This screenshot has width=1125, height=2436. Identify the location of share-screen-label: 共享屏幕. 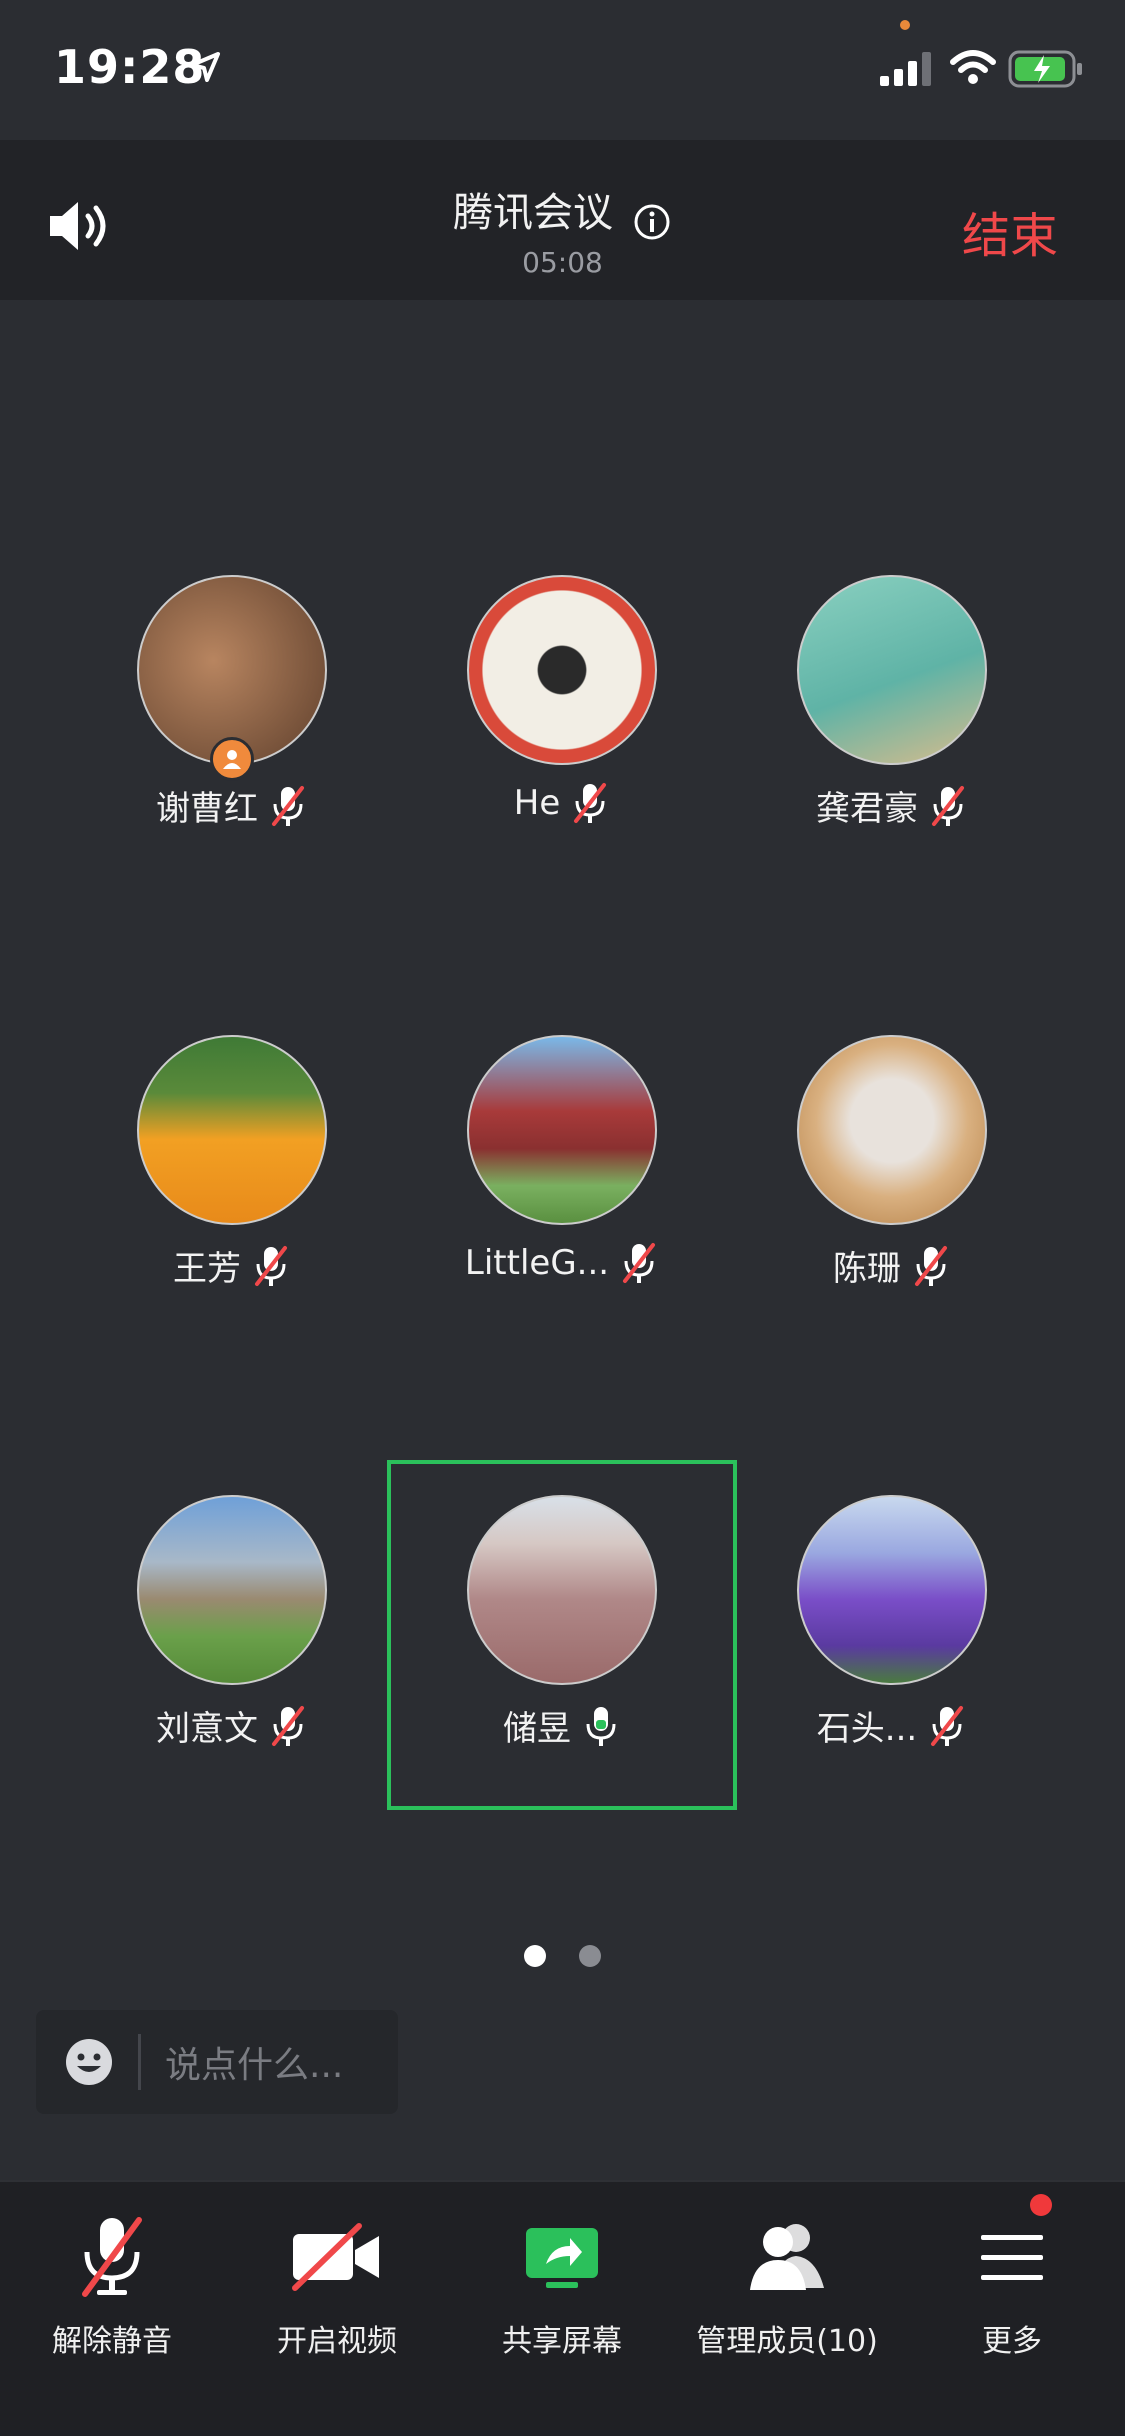
(562, 2341).